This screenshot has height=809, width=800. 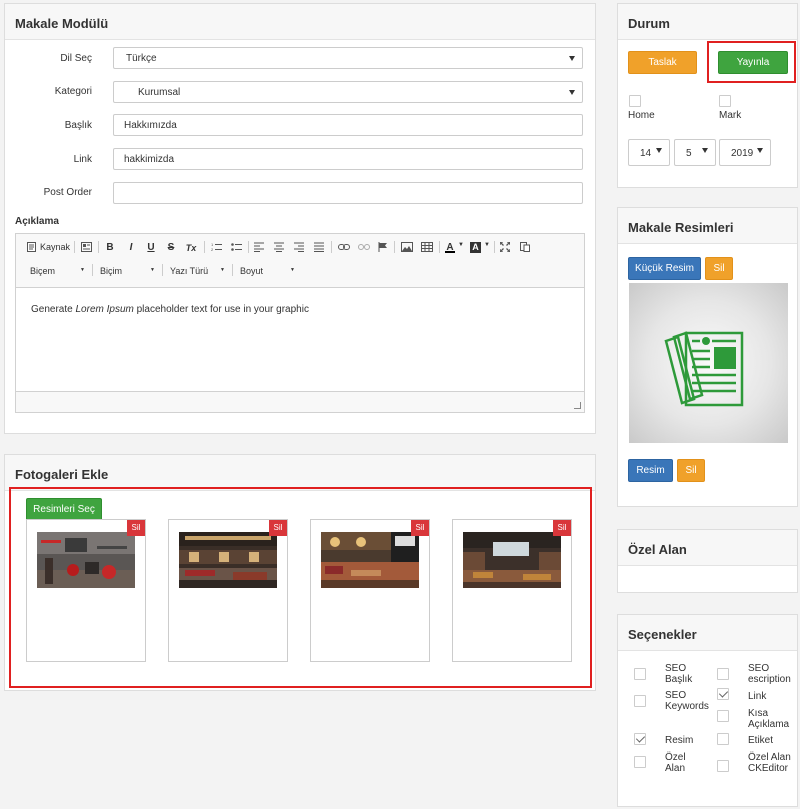 I want to click on size-dropdown-arrow: ▼, so click(x=292, y=270).